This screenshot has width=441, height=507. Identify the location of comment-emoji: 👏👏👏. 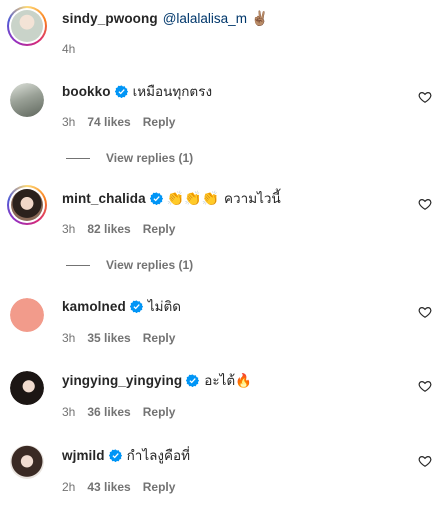
(193, 197).